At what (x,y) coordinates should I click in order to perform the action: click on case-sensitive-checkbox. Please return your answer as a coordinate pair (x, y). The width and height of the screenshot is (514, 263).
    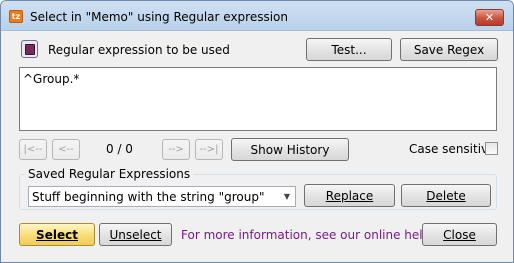
    Looking at the image, I should click on (491, 148).